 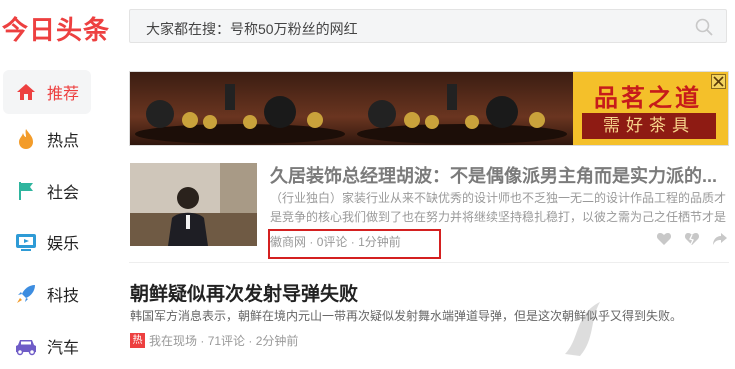 I want to click on car-icon, so click(x=26, y=346).